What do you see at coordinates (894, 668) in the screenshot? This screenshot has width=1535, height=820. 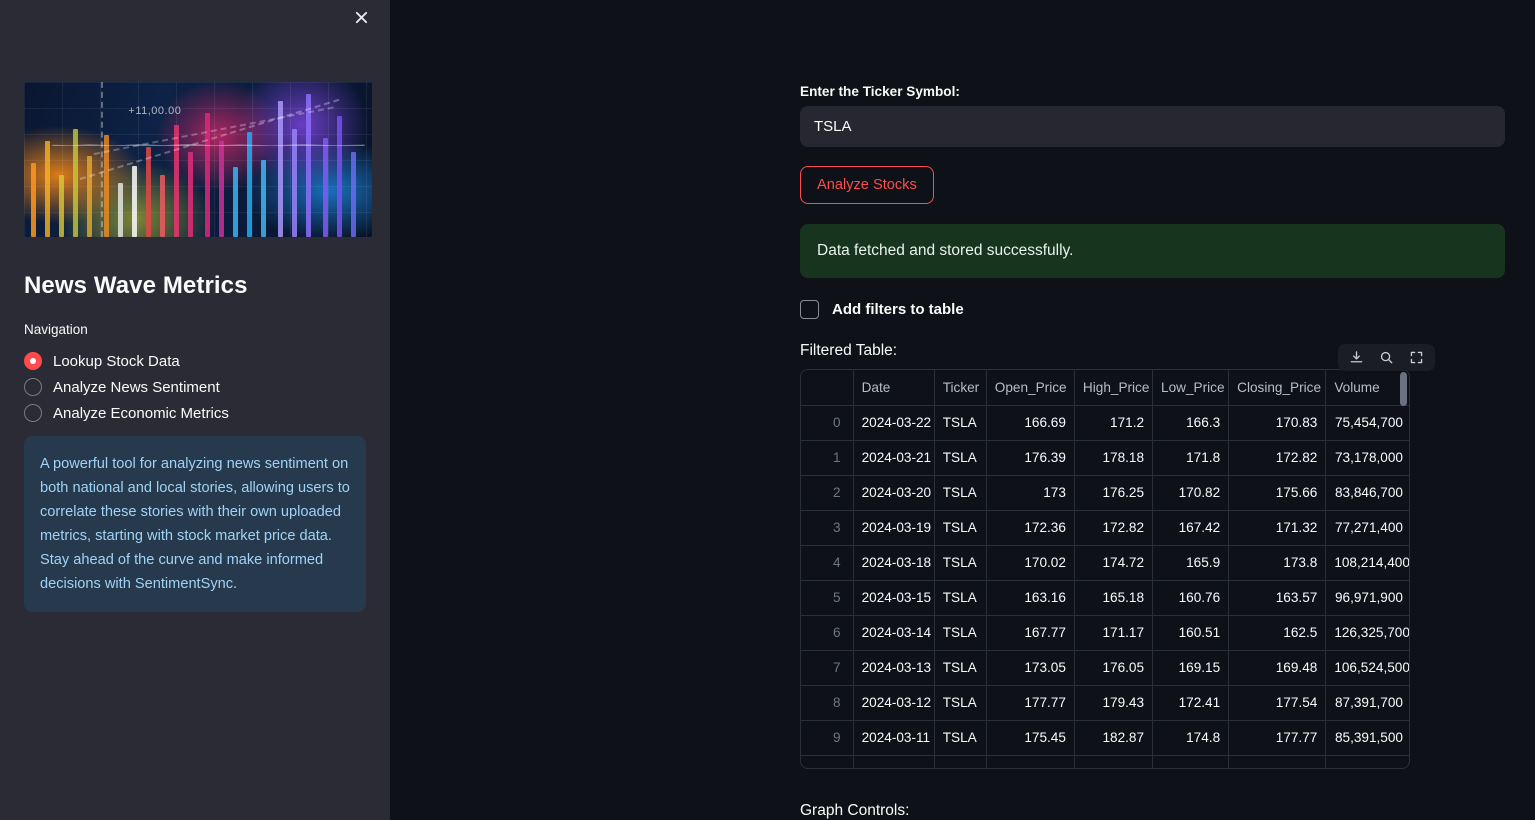 I see `table-cell-date: 2024-03-13` at bounding box center [894, 668].